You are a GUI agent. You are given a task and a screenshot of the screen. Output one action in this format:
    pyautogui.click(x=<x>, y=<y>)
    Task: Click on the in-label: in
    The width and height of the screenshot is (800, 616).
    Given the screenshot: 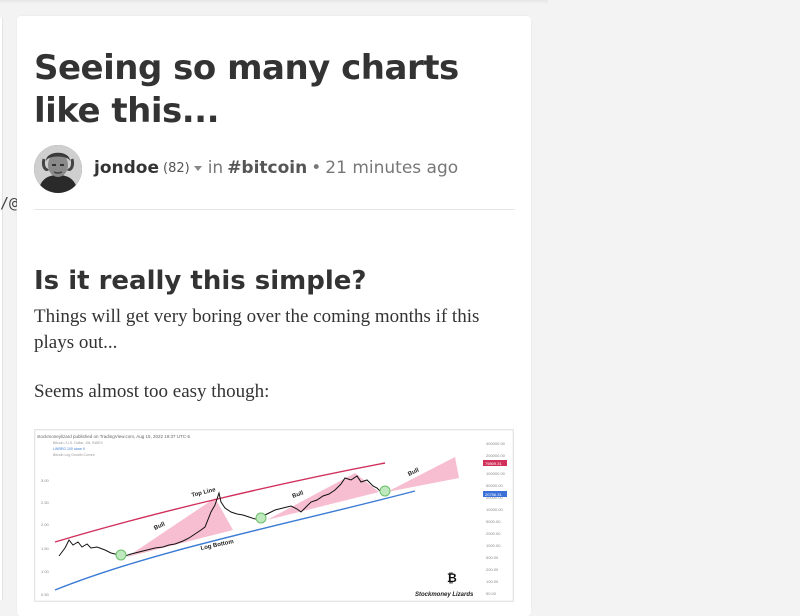 What is the action you would take?
    pyautogui.click(x=215, y=168)
    